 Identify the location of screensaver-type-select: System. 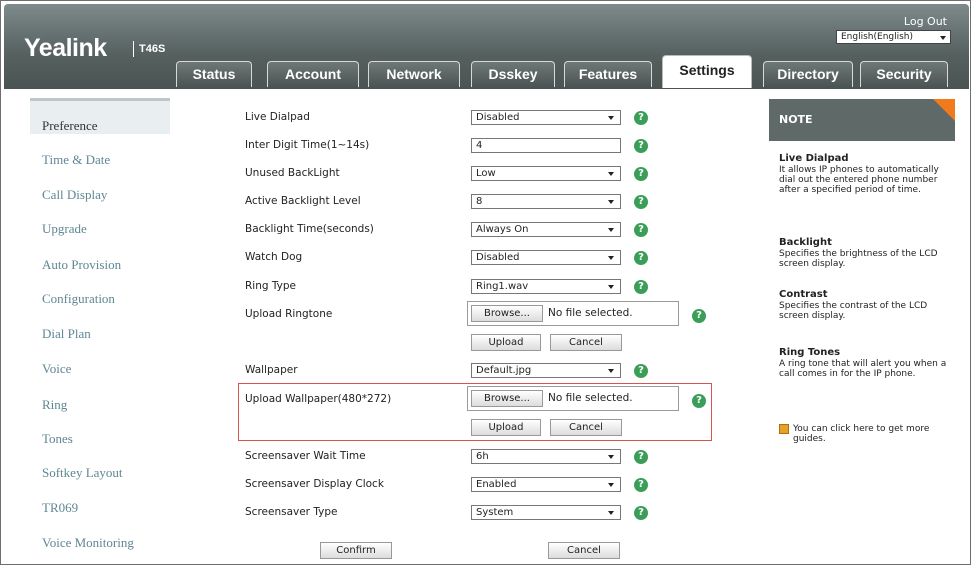
(546, 512).